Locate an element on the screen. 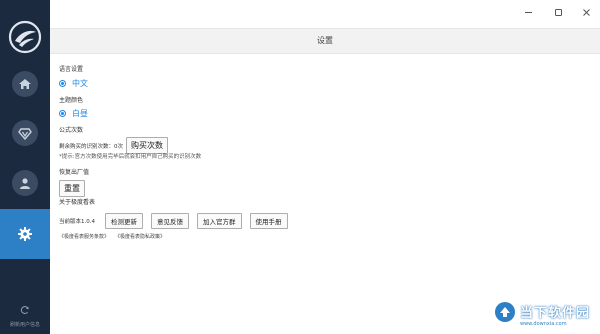 Image resolution: width=600 pixels, height=334 pixels. formula-section-title: 公式次数 is located at coordinates (71, 130).